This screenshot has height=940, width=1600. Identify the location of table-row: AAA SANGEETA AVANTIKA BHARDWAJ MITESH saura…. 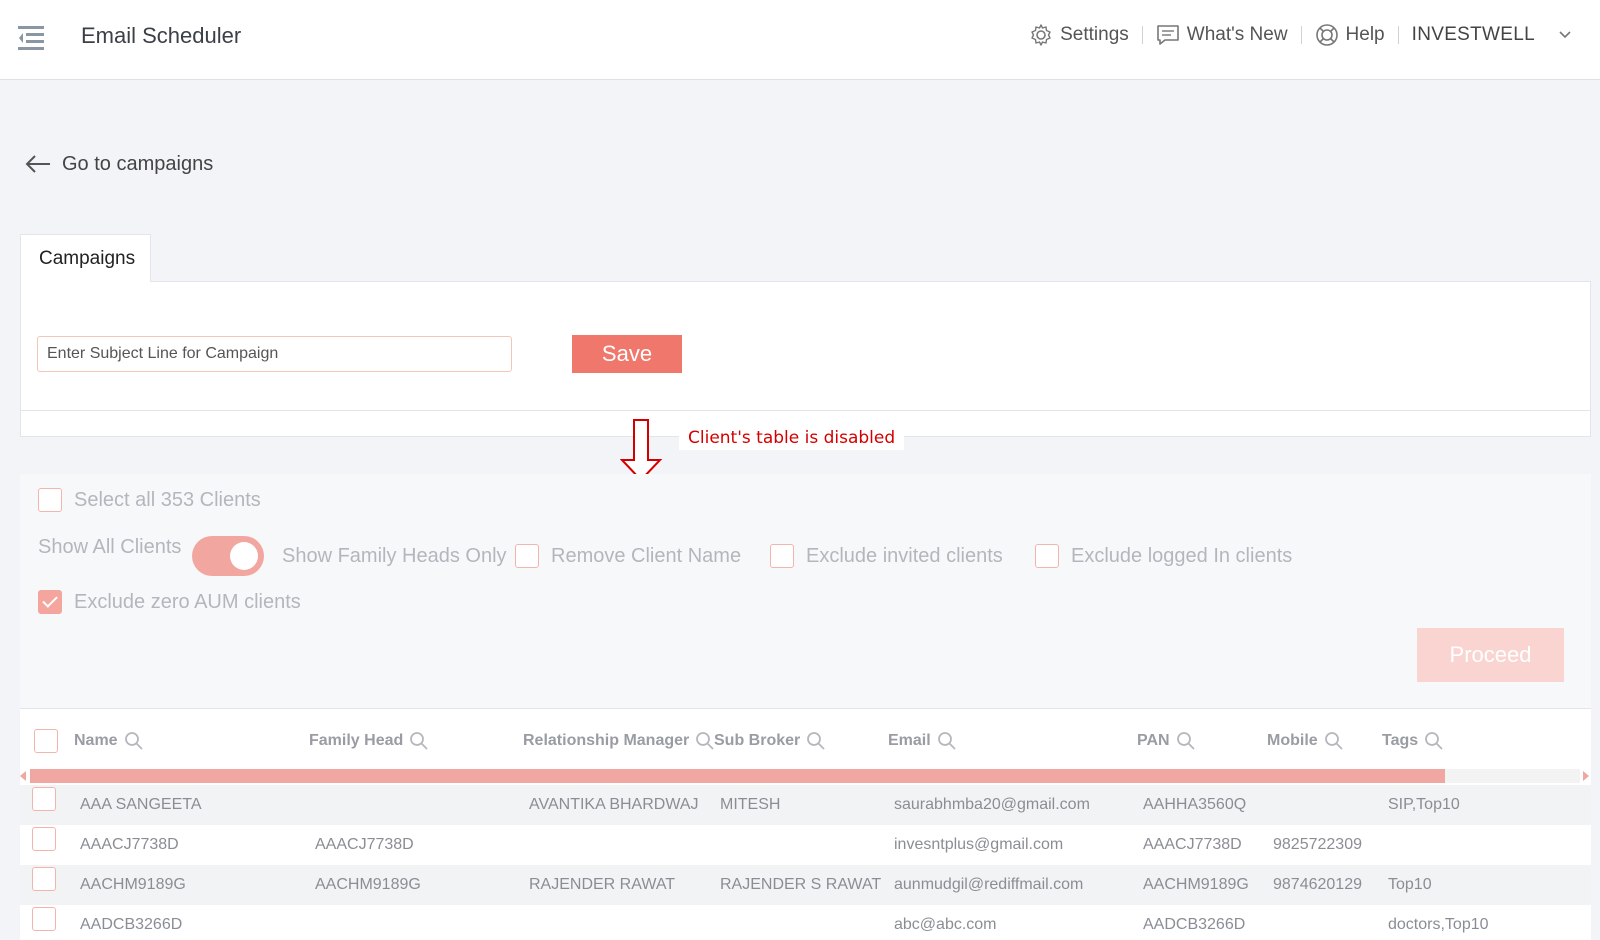
(805, 805).